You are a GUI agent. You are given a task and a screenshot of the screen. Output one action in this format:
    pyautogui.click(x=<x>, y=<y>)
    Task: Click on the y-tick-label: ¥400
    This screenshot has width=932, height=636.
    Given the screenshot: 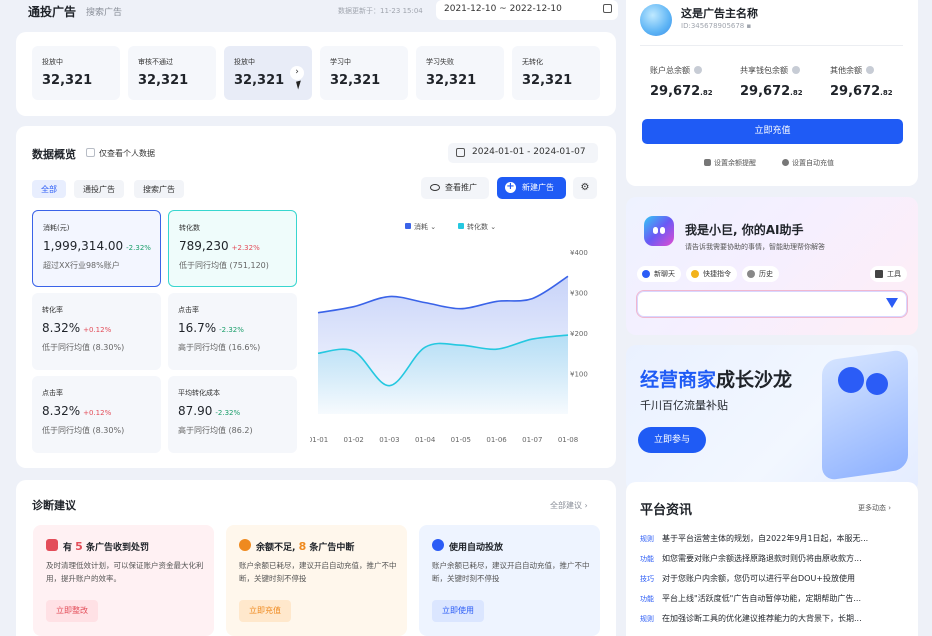 What is the action you would take?
    pyautogui.click(x=579, y=253)
    